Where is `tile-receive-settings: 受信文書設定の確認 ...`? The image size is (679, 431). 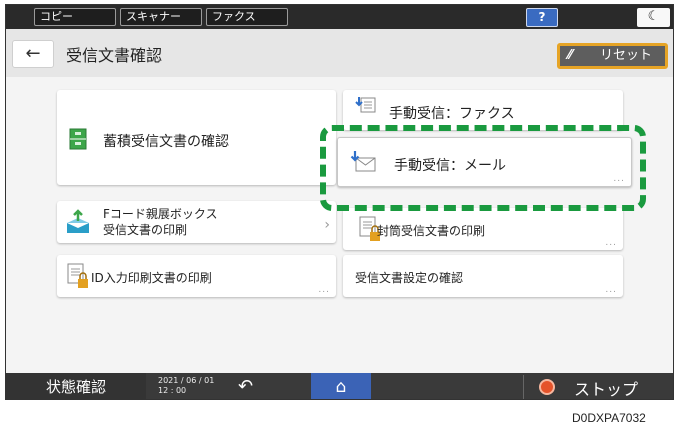 tile-receive-settings: 受信文書設定の確認 ... is located at coordinates (483, 276).